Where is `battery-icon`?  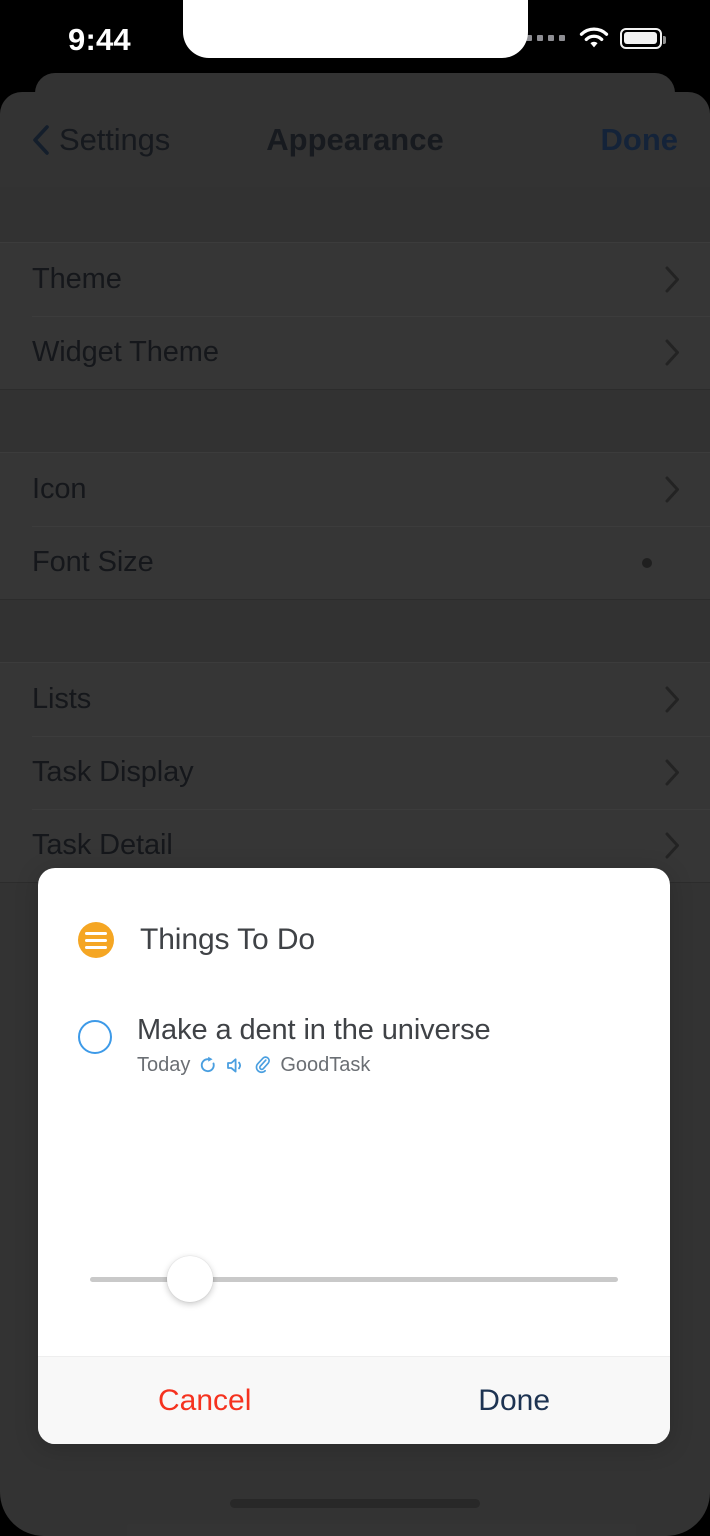
battery-icon is located at coordinates (643, 38).